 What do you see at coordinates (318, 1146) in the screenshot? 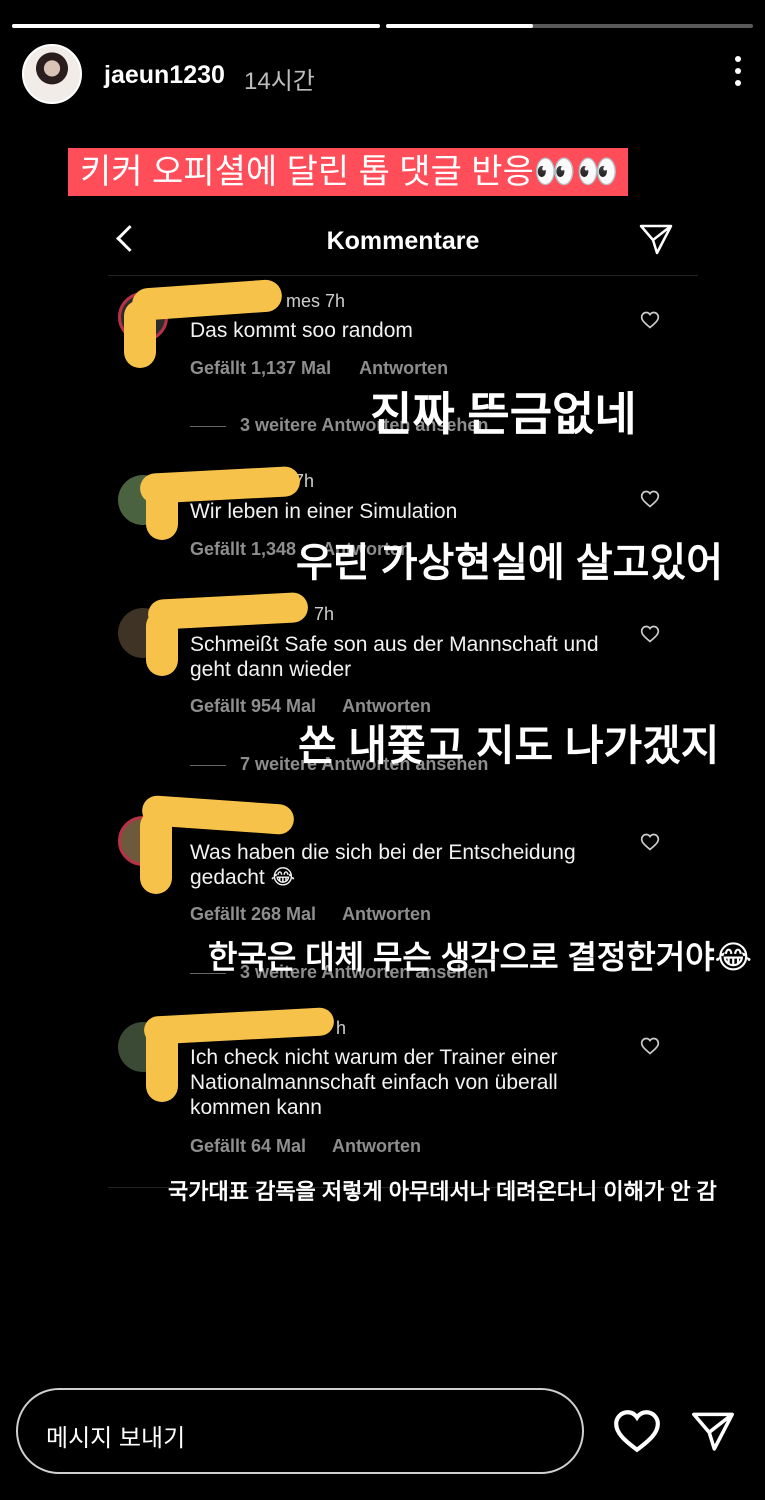
I see `comment-meta: Gefällt 64 Mal Antworten` at bounding box center [318, 1146].